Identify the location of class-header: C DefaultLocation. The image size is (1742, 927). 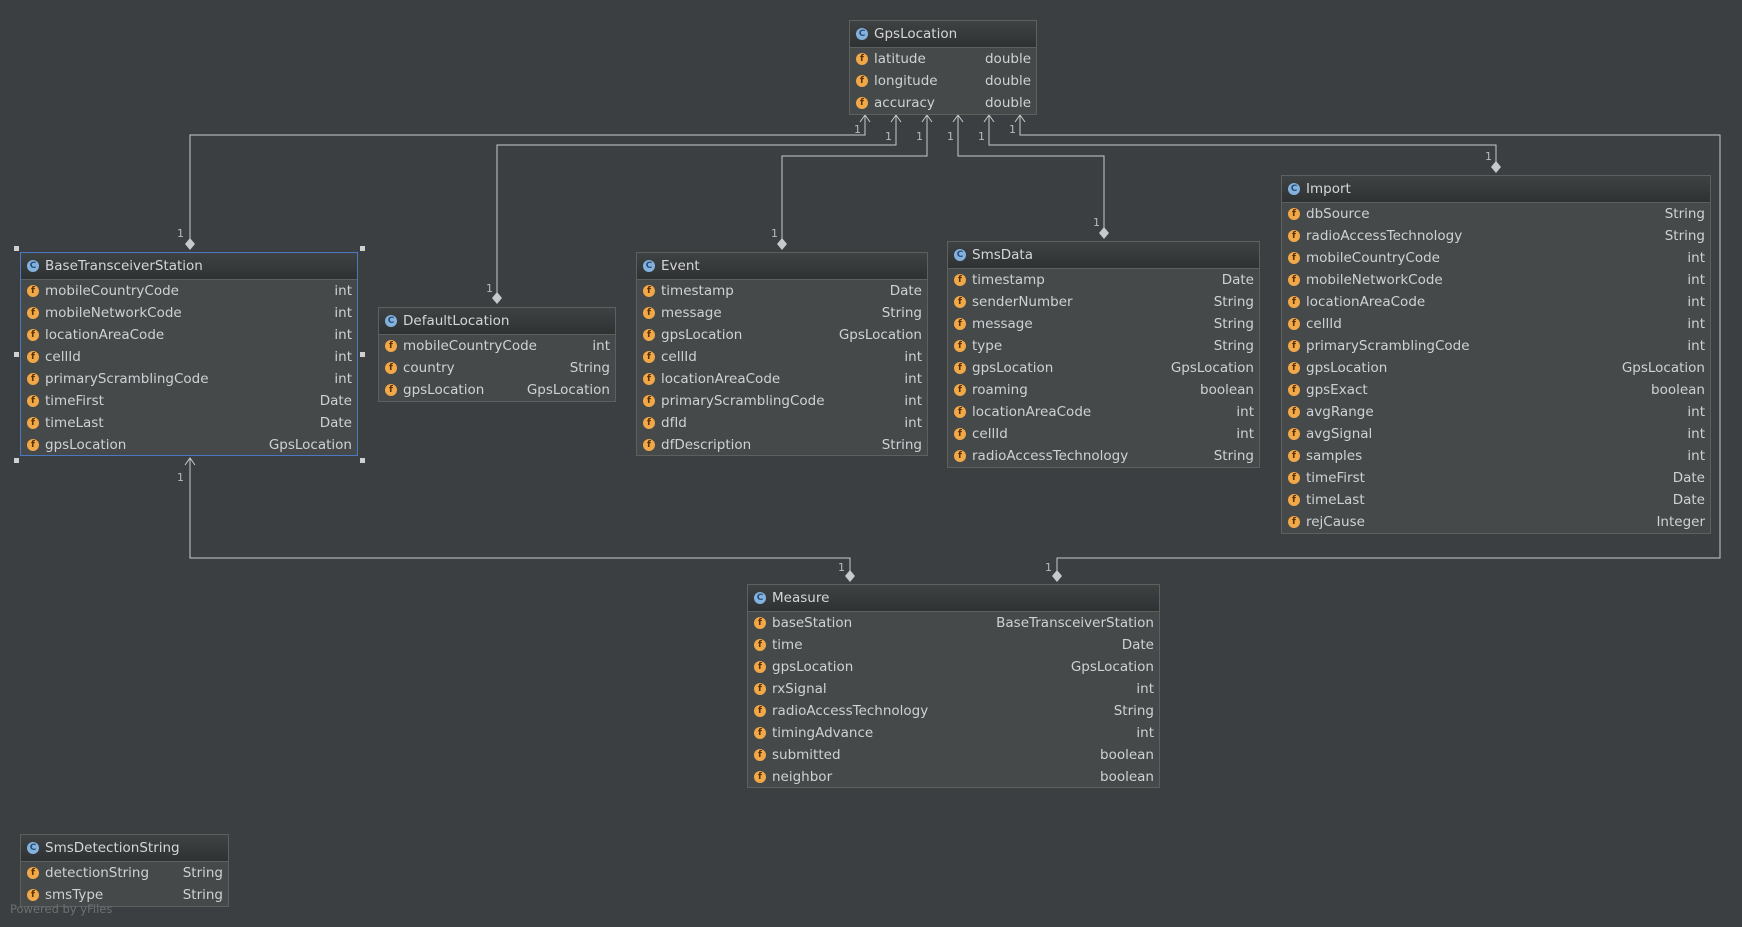
(497, 321).